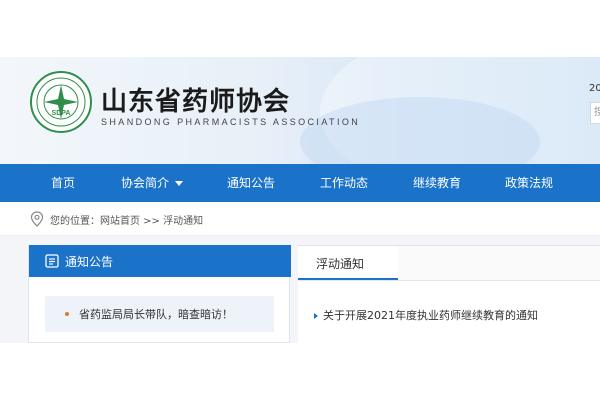 The width and height of the screenshot is (600, 400). Describe the element at coordinates (183, 221) in the screenshot. I see `breadcrumb-current: 浮动通知` at that location.